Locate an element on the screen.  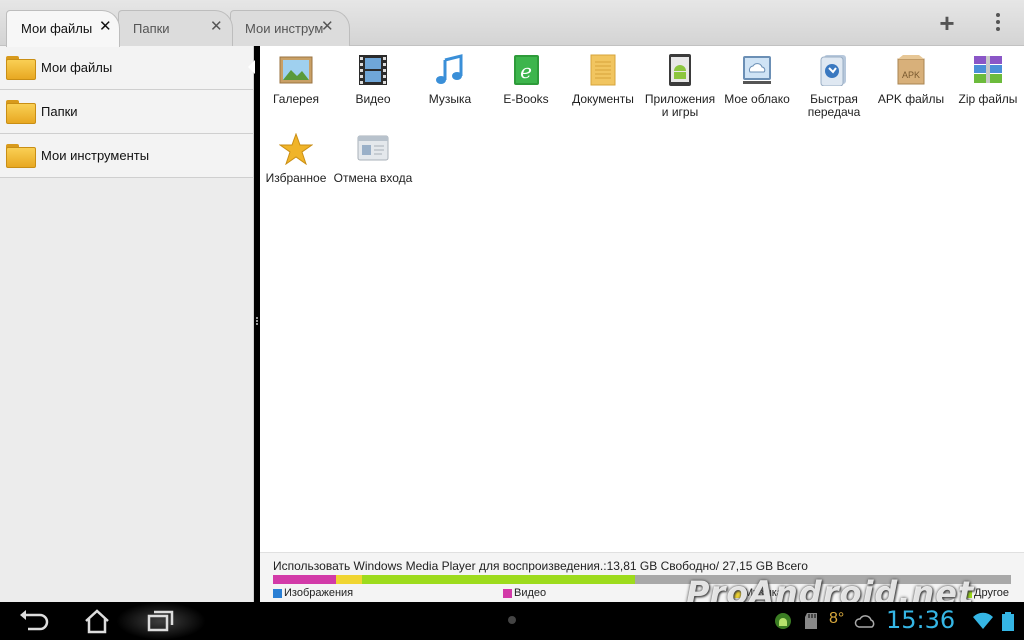
documents-icon is located at coordinates (603, 70).